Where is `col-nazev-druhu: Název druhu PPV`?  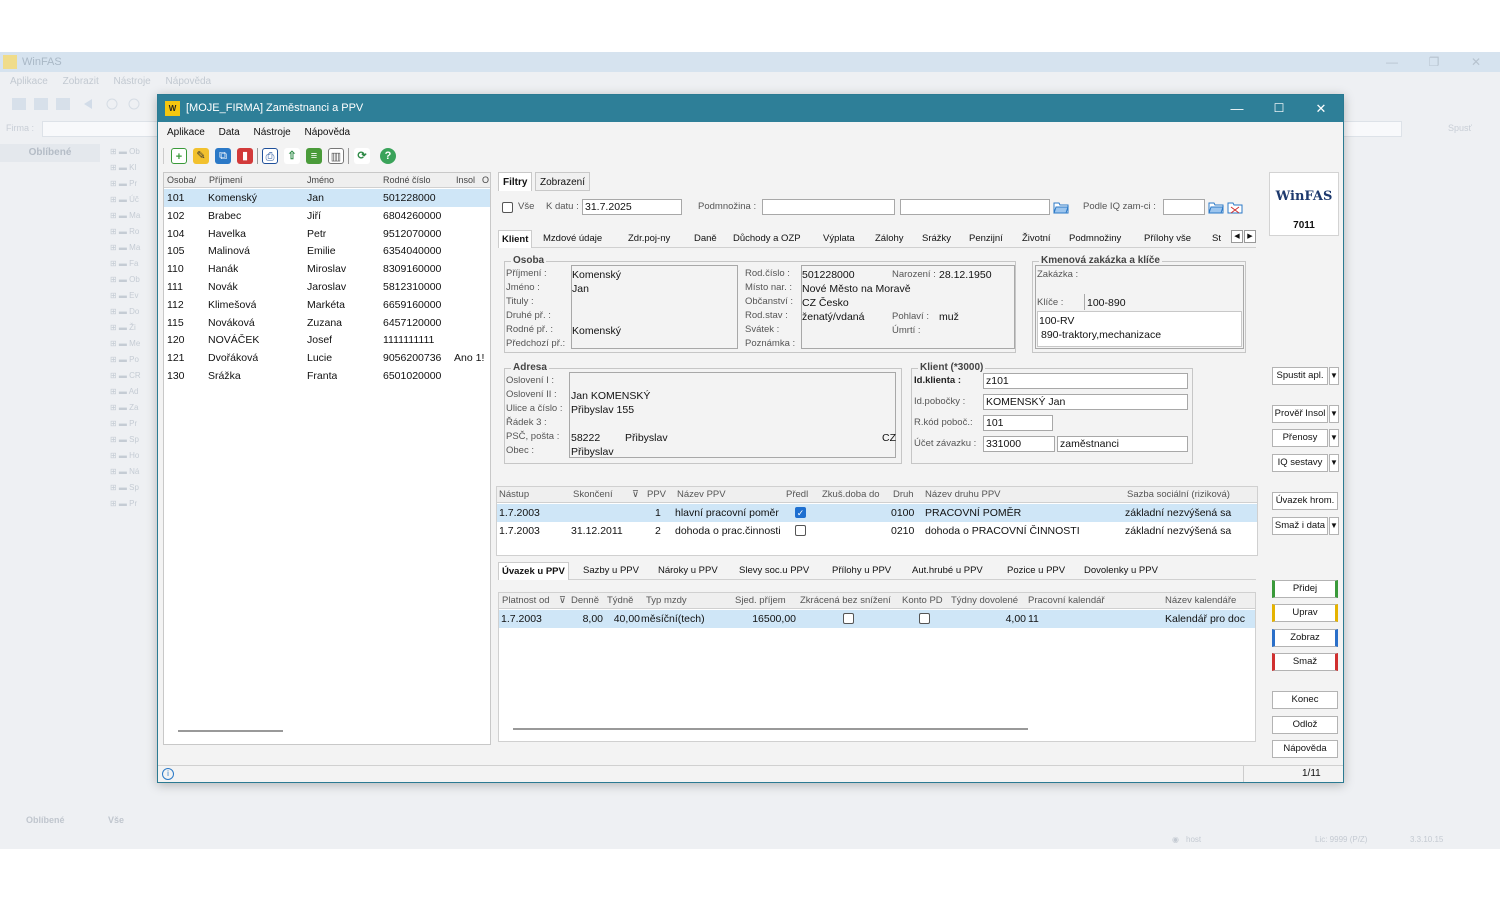 col-nazev-druhu: Název druhu PPV is located at coordinates (963, 495).